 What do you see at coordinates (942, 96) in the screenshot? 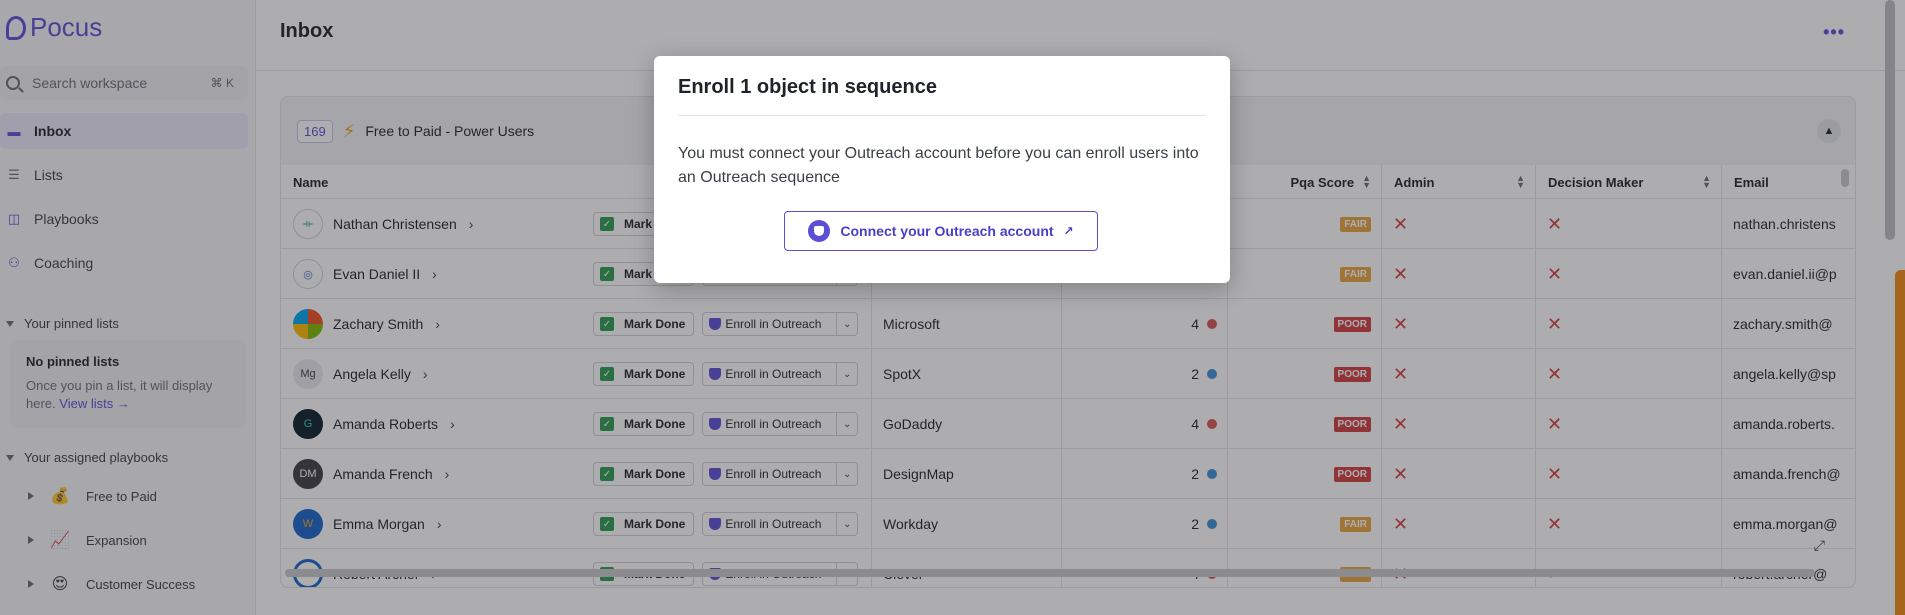
I see `modal-title: Enroll 1 object in sequence` at bounding box center [942, 96].